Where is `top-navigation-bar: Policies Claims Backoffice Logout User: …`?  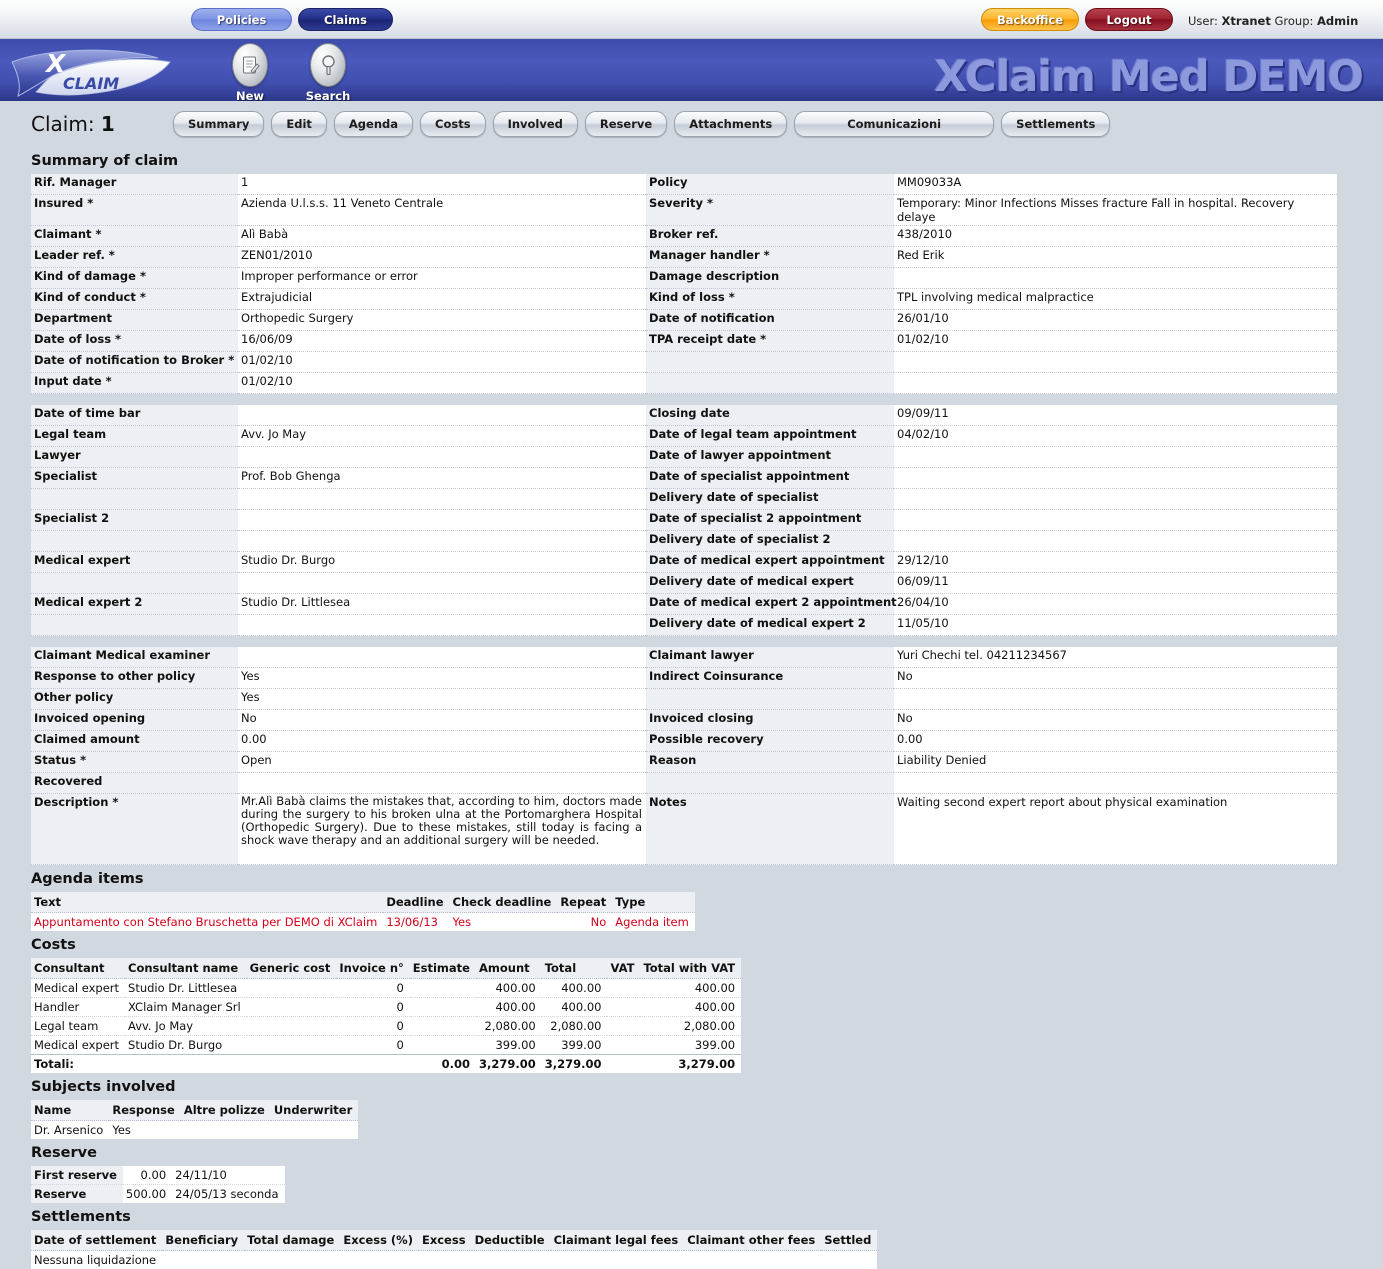 top-navigation-bar: Policies Claims Backoffice Logout User: … is located at coordinates (691, 19).